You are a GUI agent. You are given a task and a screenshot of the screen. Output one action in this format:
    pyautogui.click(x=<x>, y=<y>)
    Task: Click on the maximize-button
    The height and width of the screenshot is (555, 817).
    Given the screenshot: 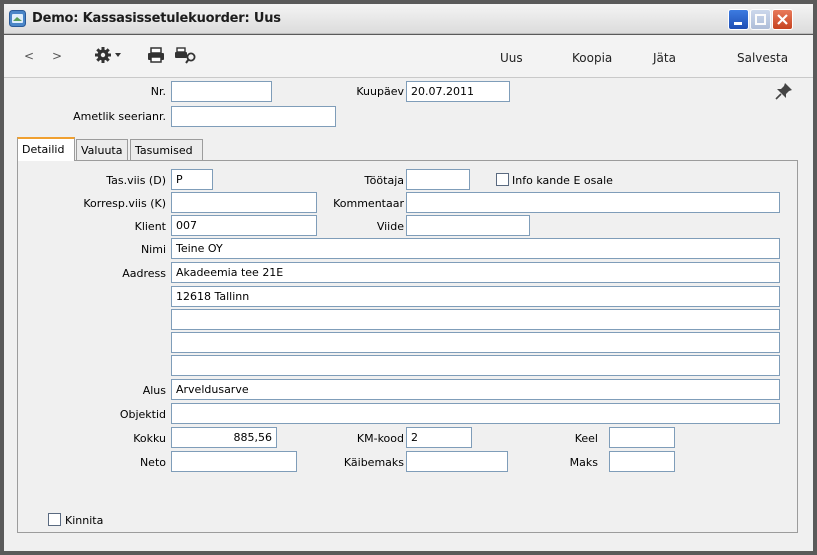 What is the action you would take?
    pyautogui.click(x=760, y=19)
    